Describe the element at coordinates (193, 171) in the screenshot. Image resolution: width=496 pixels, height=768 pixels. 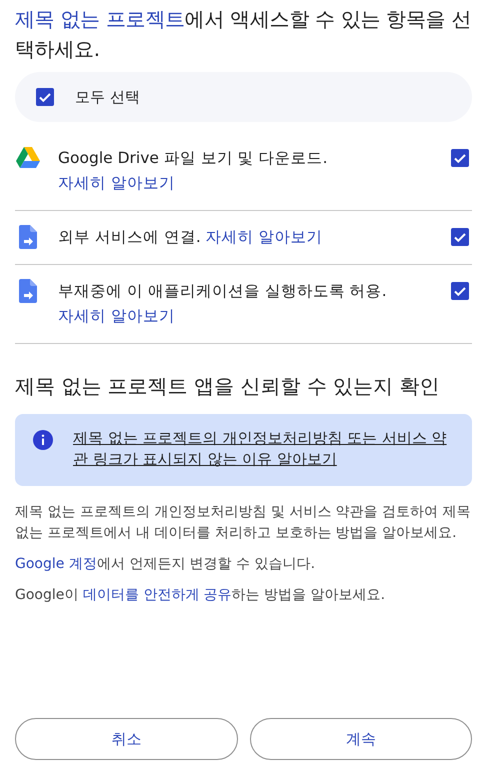
I see `permission-text: Google Drive 파일 보기 및 다운로드. 자세히 알아보기` at that location.